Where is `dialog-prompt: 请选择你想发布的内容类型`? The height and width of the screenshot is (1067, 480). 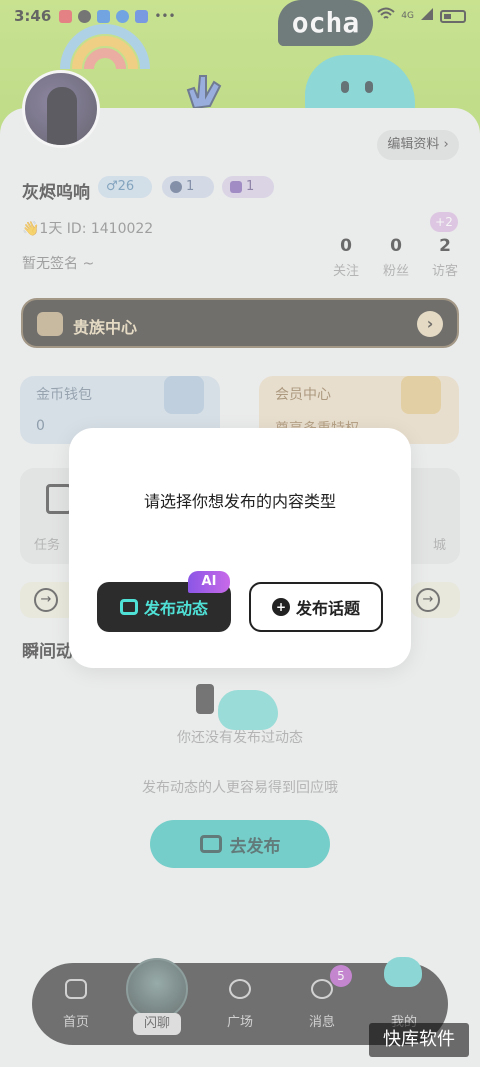
dialog-prompt: 请选择你想发布的内容类型 is located at coordinates (239, 501).